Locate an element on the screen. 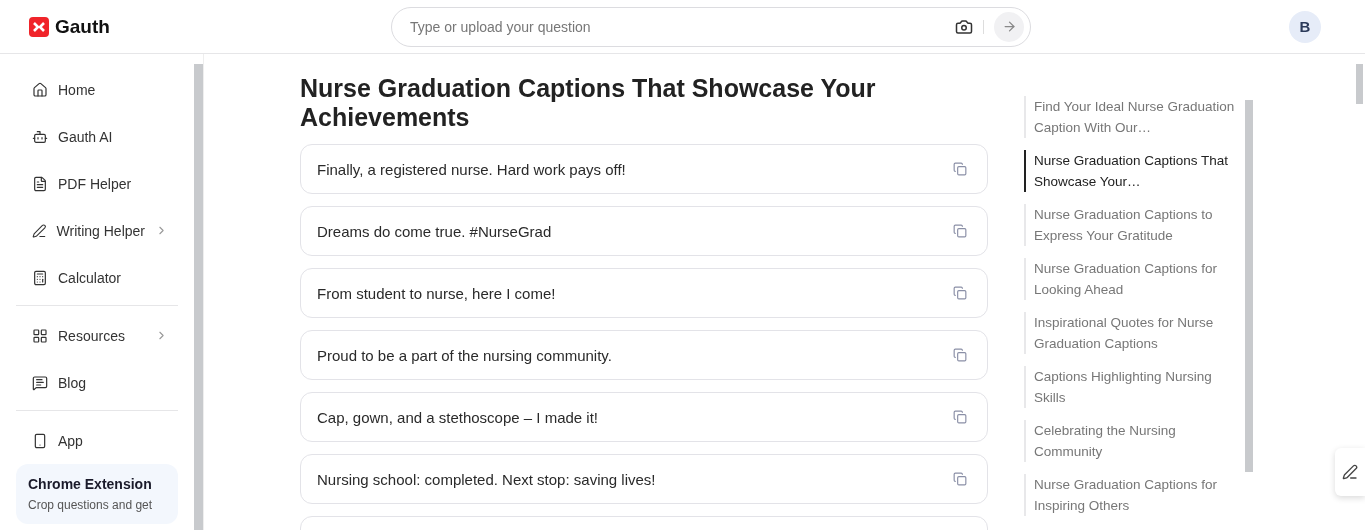 The width and height of the screenshot is (1365, 530). card-title: Chrome Extension is located at coordinates (90, 484).